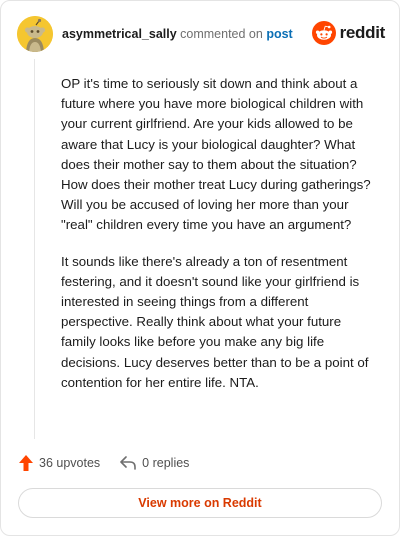 The width and height of the screenshot is (400, 536). What do you see at coordinates (177, 34) in the screenshot?
I see `author-line: asymmetrical_sally commented on post` at bounding box center [177, 34].